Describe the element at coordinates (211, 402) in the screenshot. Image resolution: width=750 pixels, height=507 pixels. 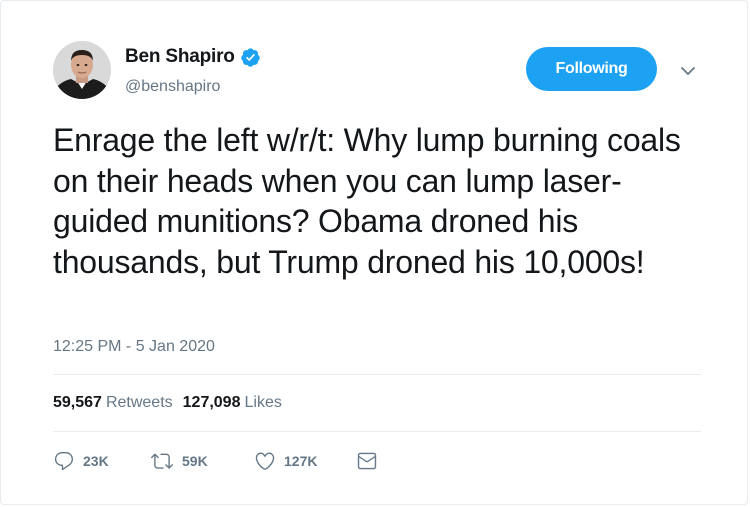
I see `likes-count: 127,098` at that location.